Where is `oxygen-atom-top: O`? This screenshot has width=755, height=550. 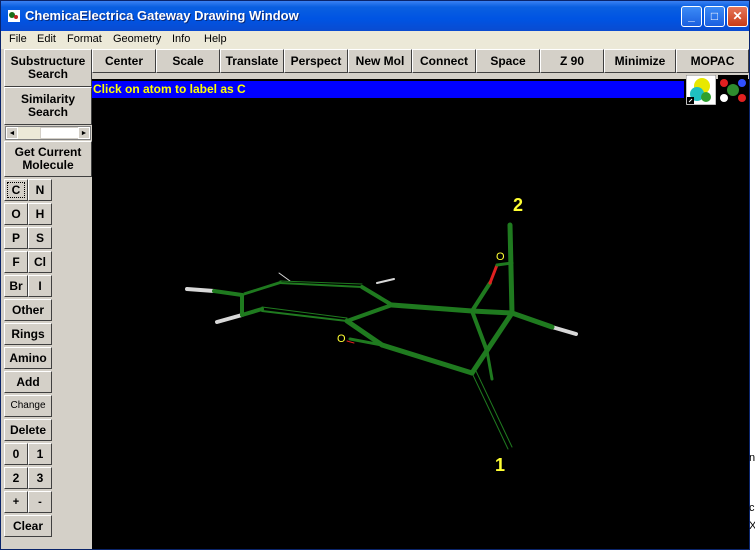
oxygen-atom-top: O is located at coordinates (500, 257).